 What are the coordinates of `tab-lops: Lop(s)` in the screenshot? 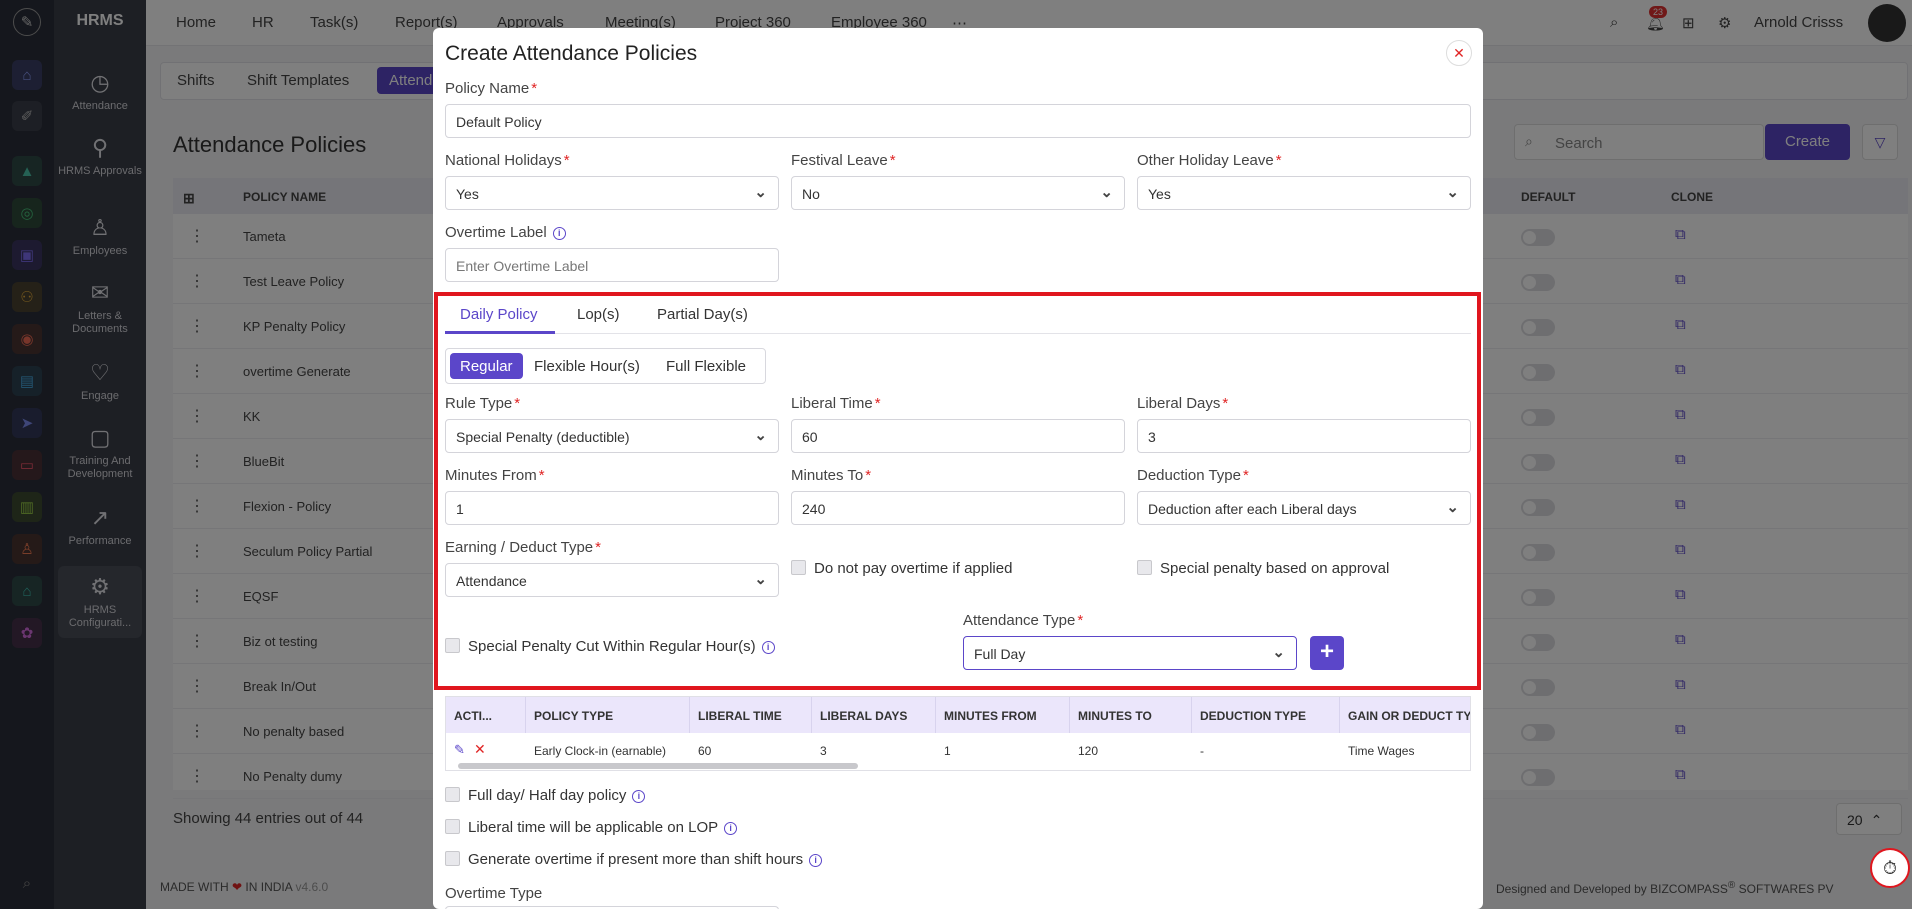 It's located at (598, 314).